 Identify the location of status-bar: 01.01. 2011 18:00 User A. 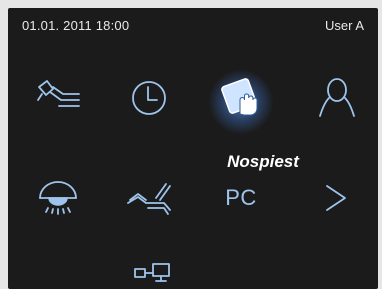
(193, 25).